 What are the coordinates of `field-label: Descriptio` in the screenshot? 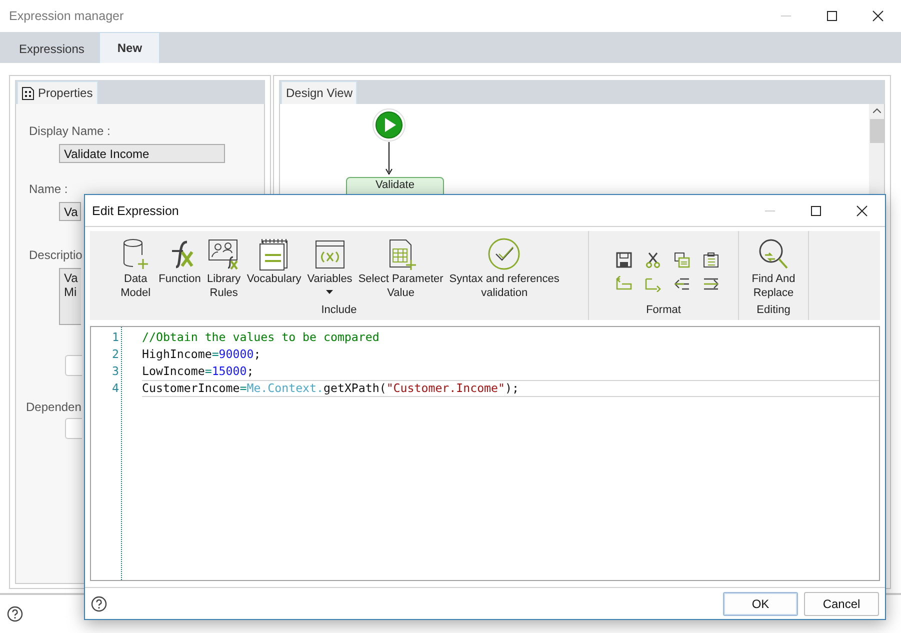 It's located at (55, 255).